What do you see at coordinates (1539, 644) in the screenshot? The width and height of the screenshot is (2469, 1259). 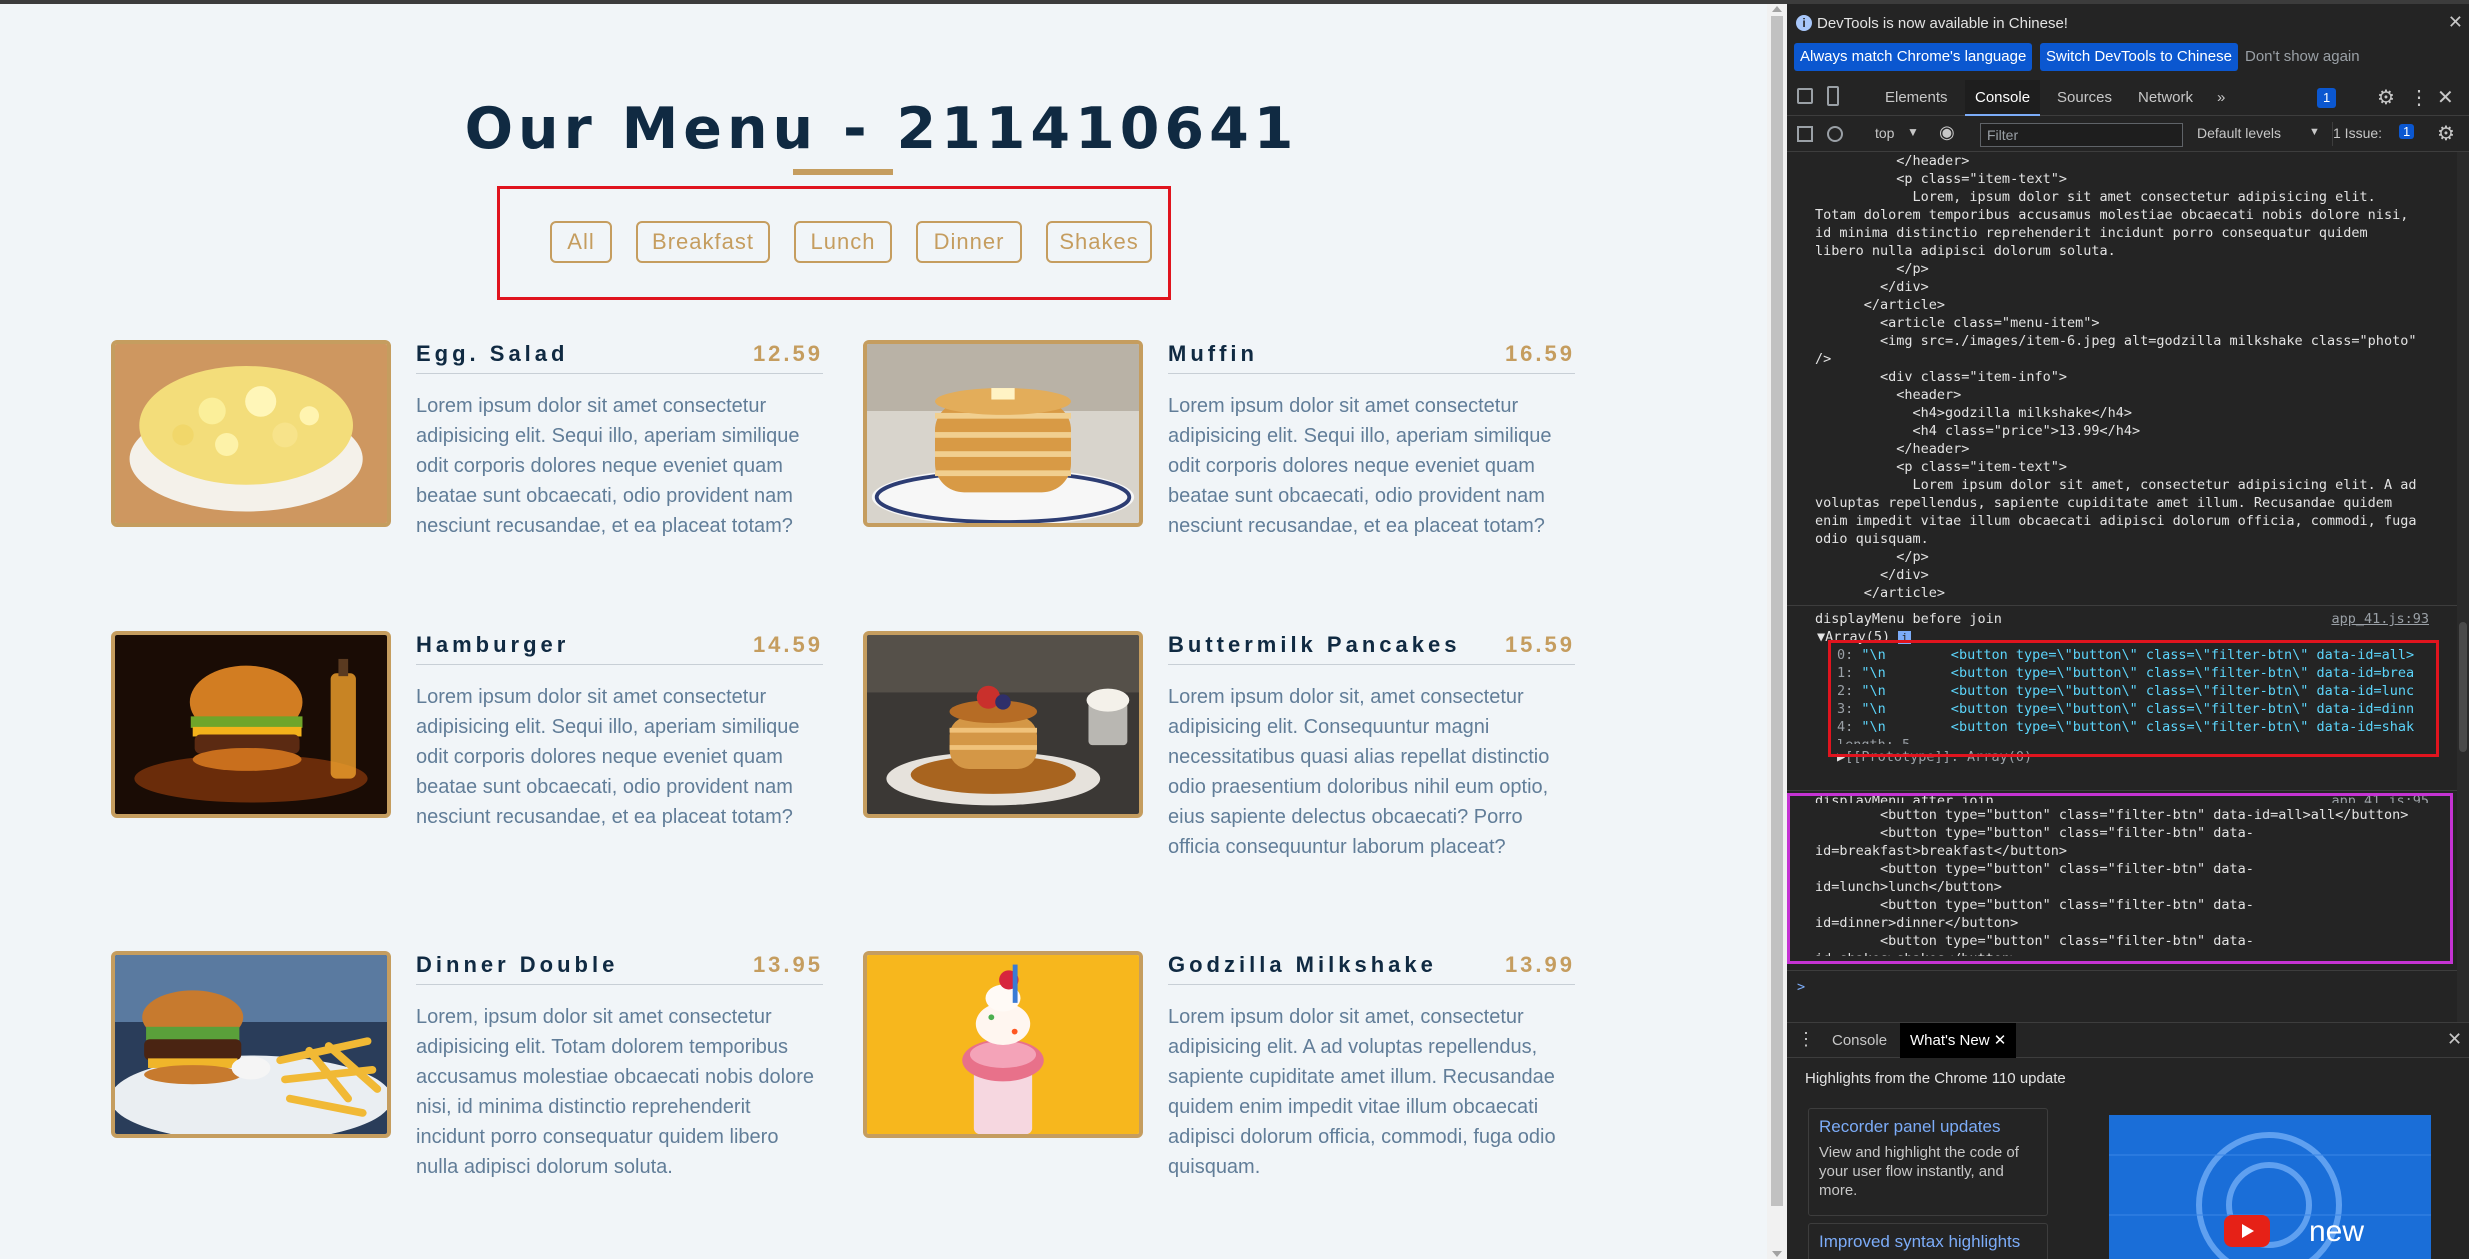 I see `item-price: 15.59` at bounding box center [1539, 644].